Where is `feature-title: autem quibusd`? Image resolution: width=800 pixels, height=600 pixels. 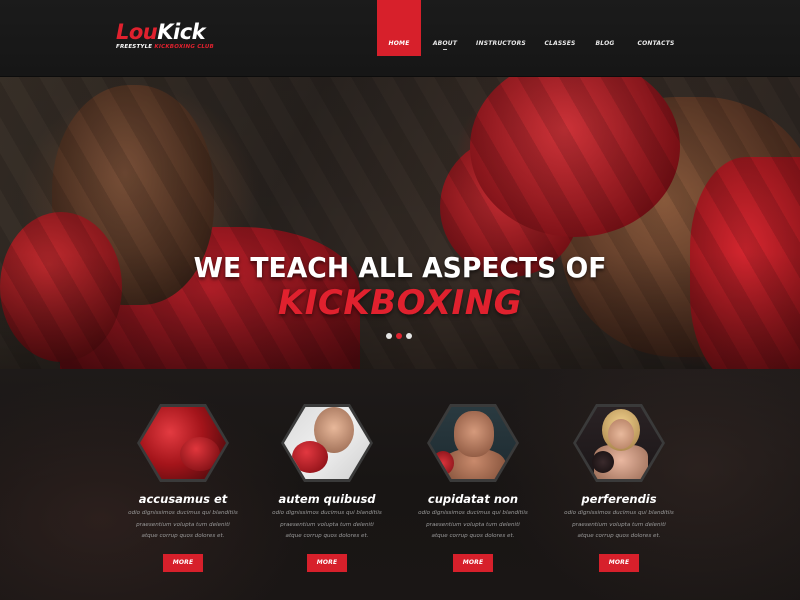
feature-title: autem quibusd is located at coordinates (327, 499).